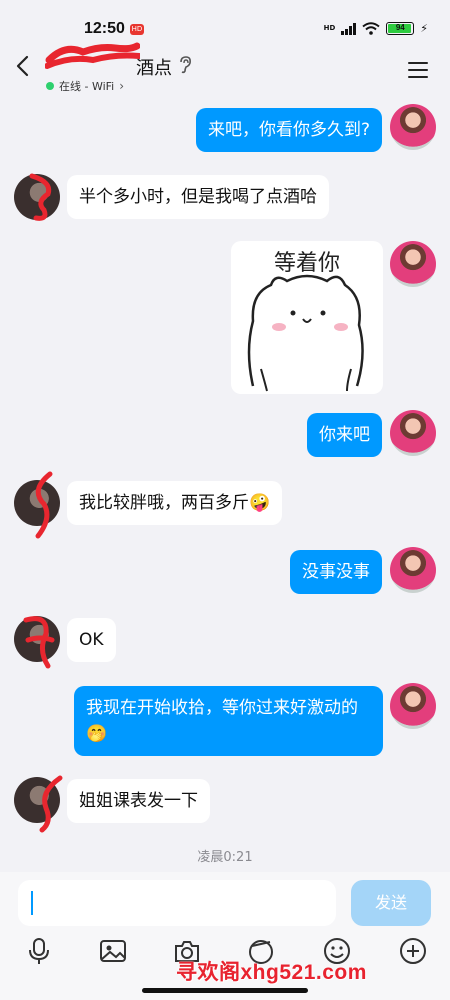 The image size is (450, 1000). What do you see at coordinates (413, 951) in the screenshot?
I see `plus-icon` at bounding box center [413, 951].